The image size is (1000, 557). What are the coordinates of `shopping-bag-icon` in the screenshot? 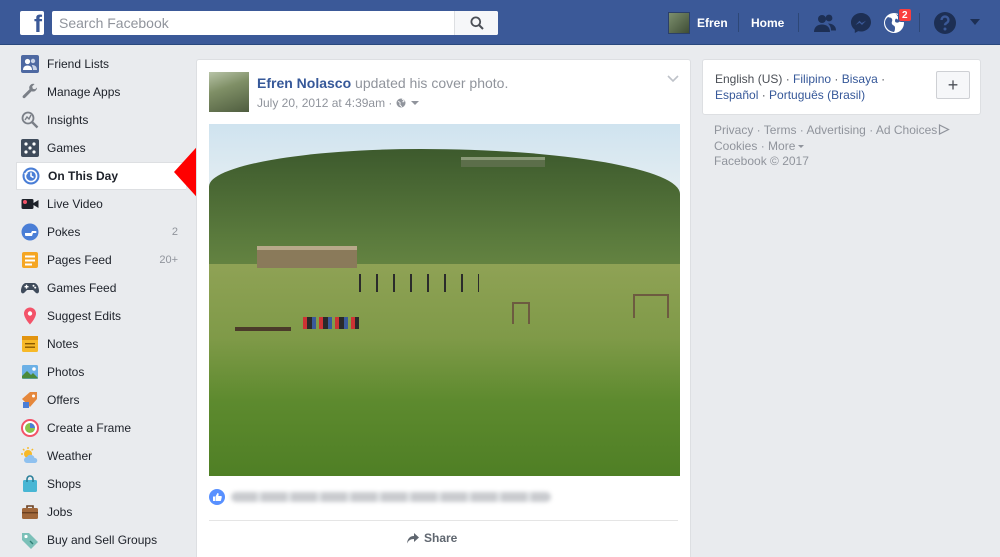 It's located at (30, 484).